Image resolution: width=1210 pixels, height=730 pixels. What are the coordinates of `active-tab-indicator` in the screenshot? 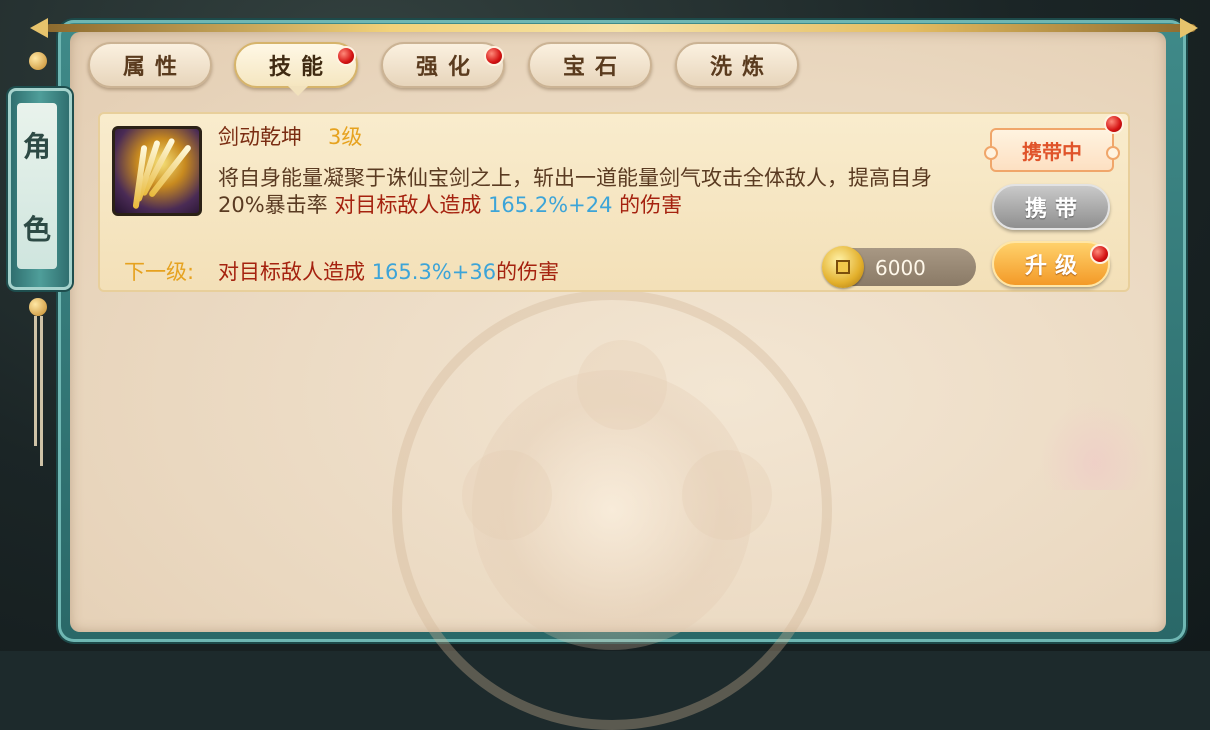 It's located at (298, 91).